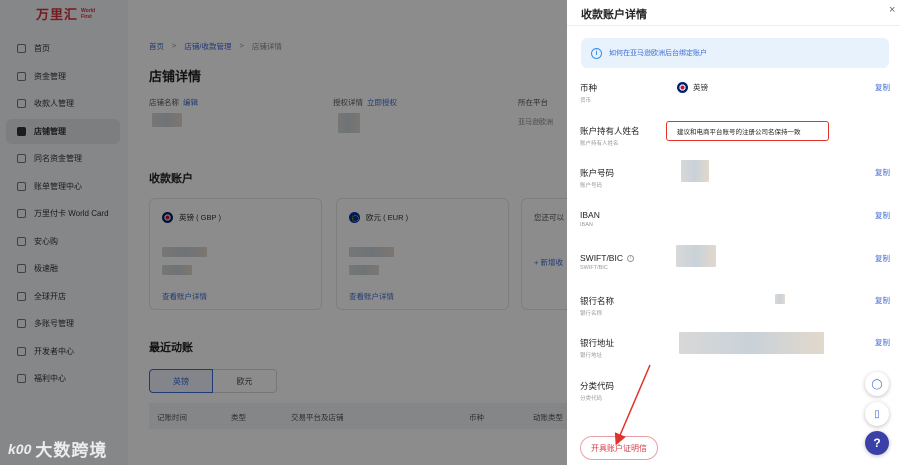 This screenshot has width=900, height=465. What do you see at coordinates (892, 10) in the screenshot?
I see `close-icon: ×` at bounding box center [892, 10].